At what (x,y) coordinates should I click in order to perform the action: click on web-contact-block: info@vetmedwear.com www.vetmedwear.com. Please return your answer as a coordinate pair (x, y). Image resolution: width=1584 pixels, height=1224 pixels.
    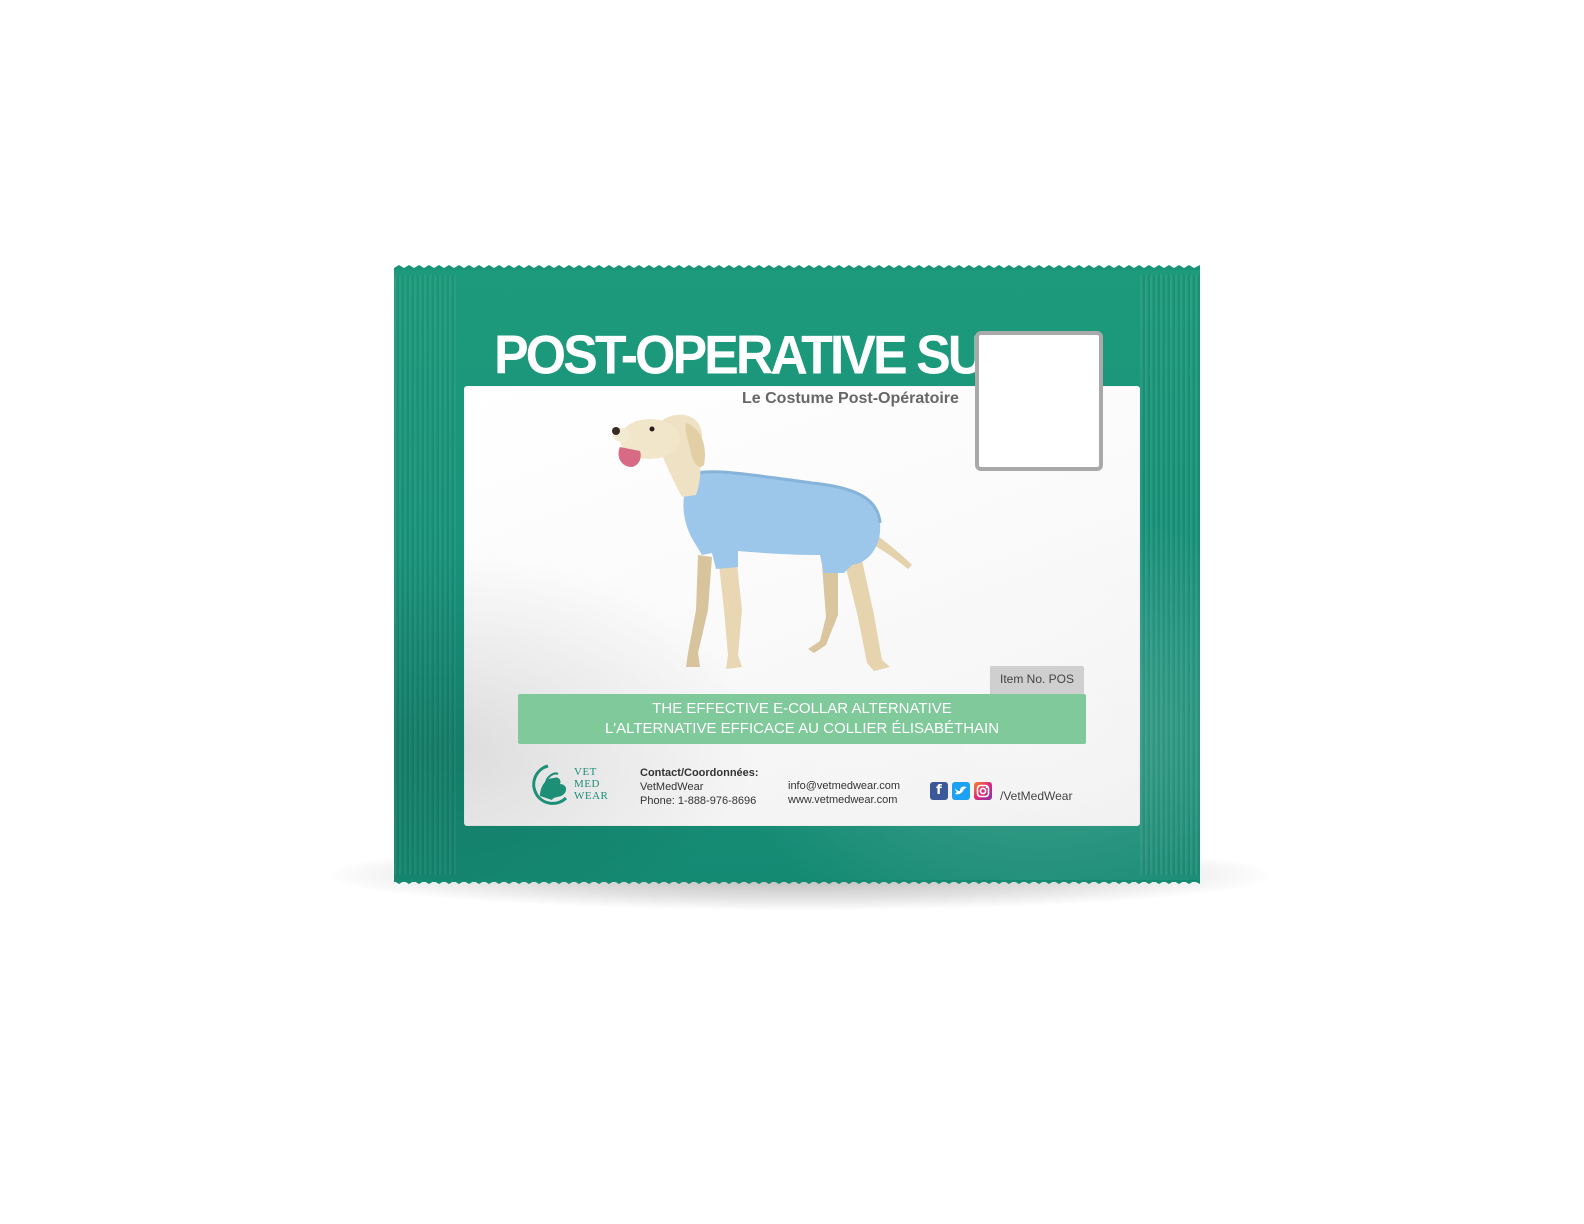
    Looking at the image, I should click on (844, 793).